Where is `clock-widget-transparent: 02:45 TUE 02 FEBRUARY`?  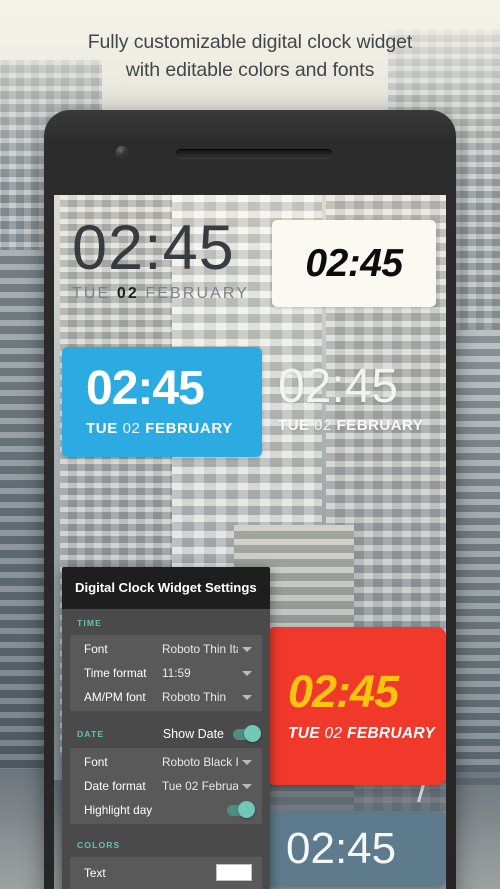 clock-widget-transparent: 02:45 TUE 02 FEBRUARY is located at coordinates (350, 397).